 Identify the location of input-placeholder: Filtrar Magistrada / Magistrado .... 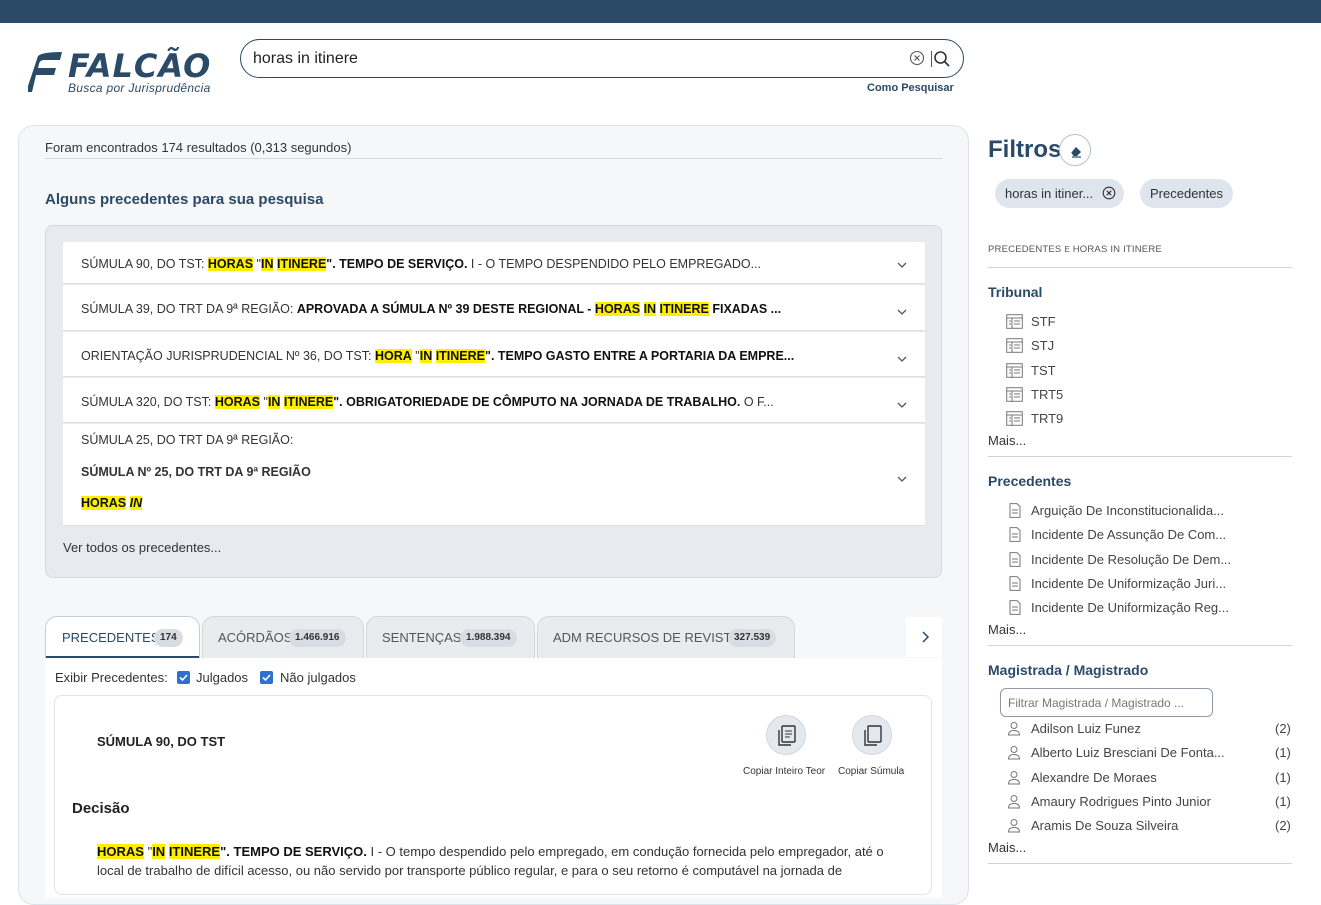
(1096, 703).